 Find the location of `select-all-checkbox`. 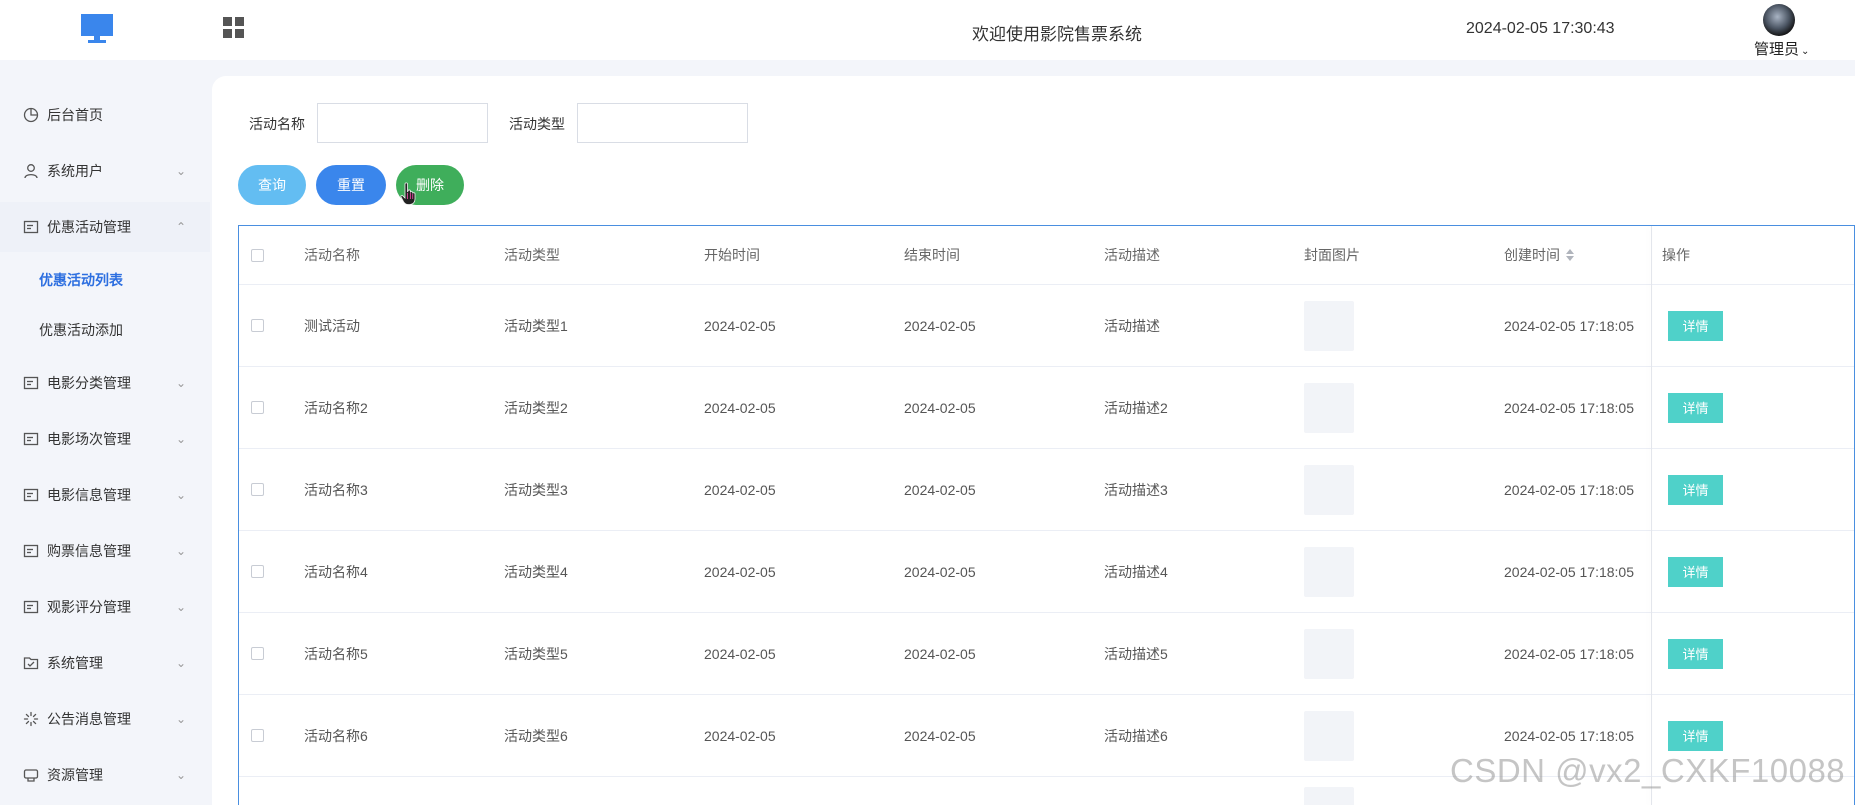

select-all-checkbox is located at coordinates (257, 255).